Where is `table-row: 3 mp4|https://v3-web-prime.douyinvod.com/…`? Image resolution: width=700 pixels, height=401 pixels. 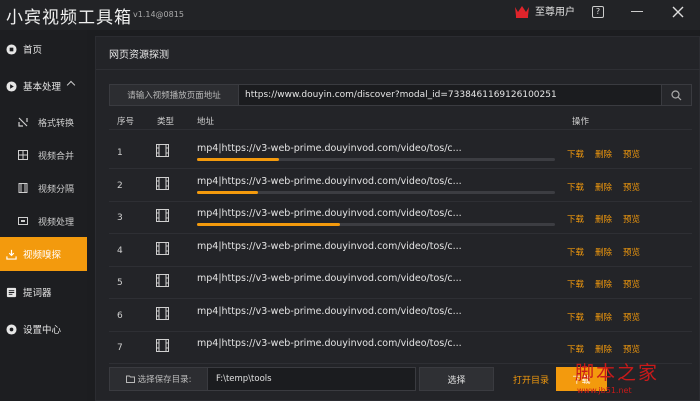 table-row: 3 mp4|https://v3-web-prime.douyinvod.com/… is located at coordinates (400, 218).